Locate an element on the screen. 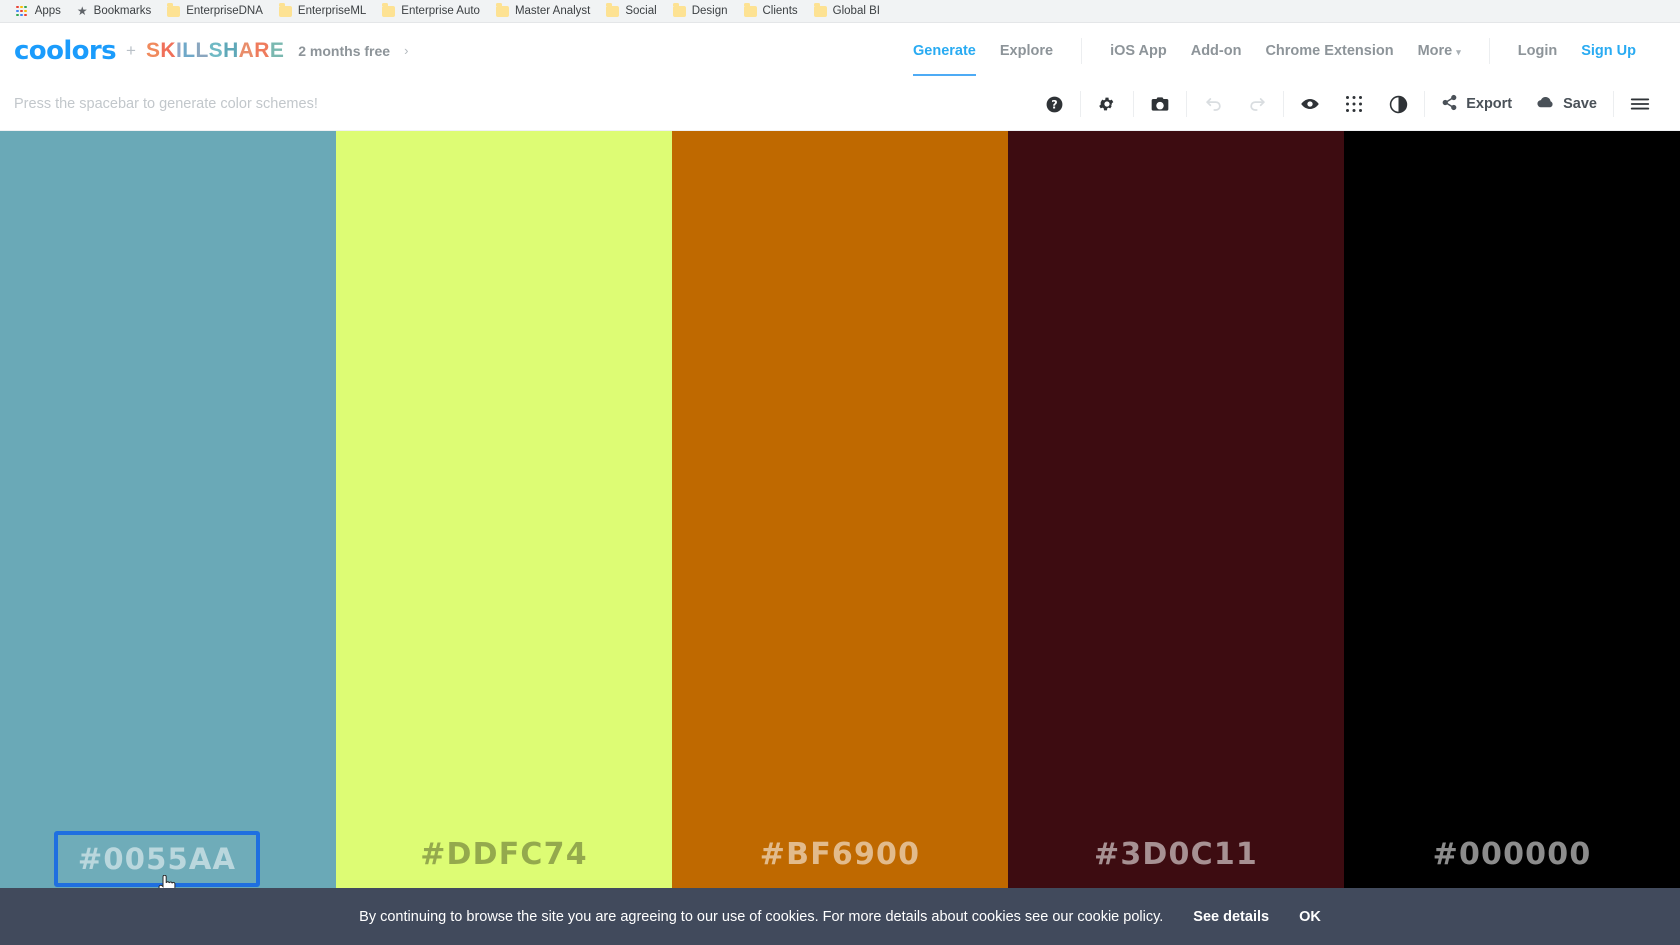  promo-label: 2 months free is located at coordinates (344, 51).